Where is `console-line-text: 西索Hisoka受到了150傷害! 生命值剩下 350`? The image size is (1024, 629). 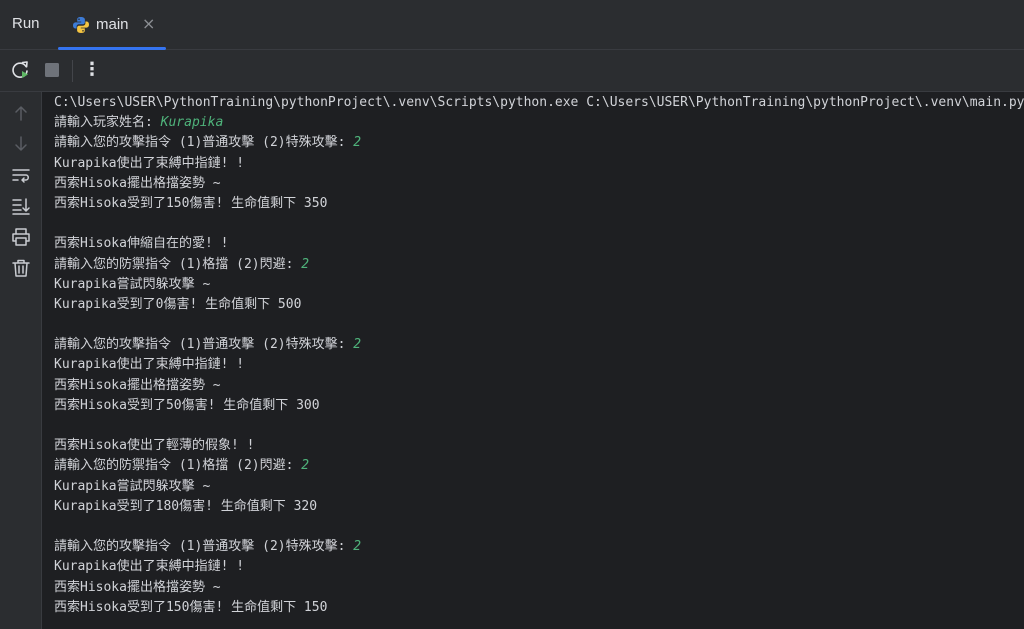
console-line-text: 西索Hisoka受到了150傷害! 生命值剩下 350 is located at coordinates (191, 203).